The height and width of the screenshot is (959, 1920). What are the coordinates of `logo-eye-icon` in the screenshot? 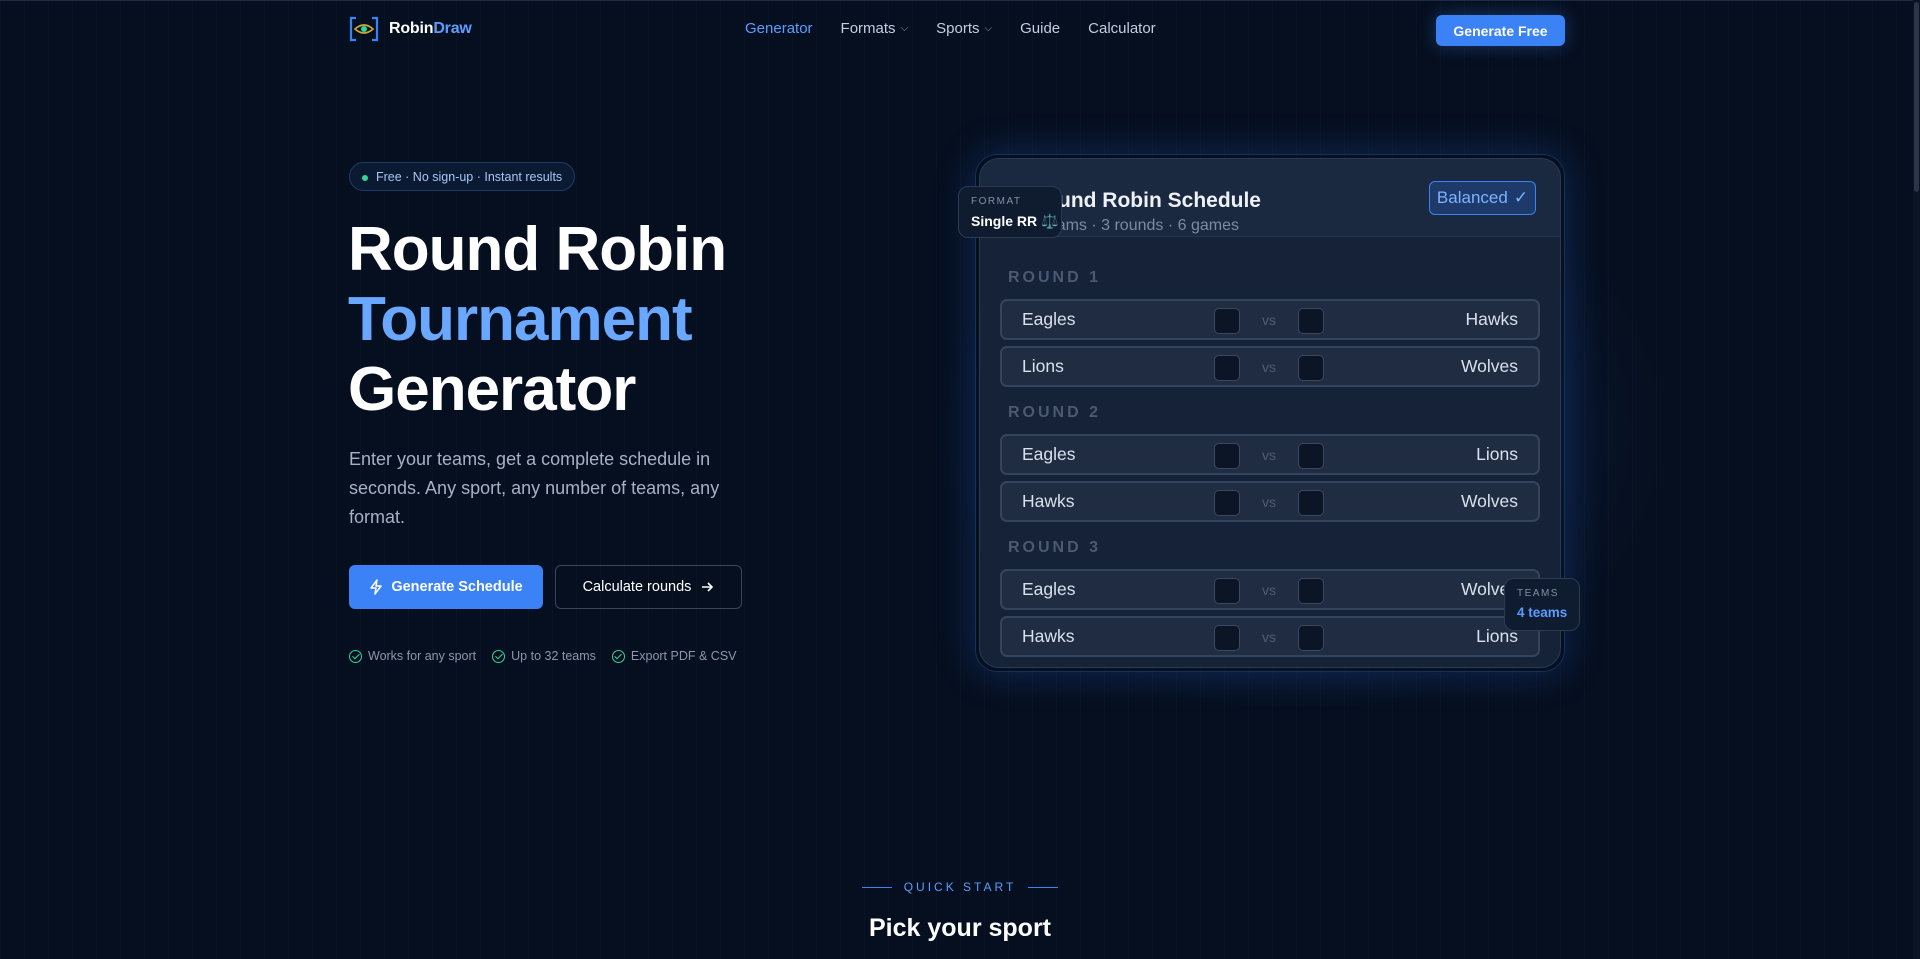 It's located at (364, 29).